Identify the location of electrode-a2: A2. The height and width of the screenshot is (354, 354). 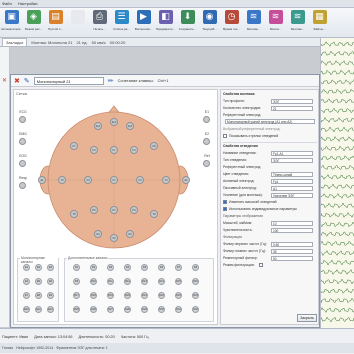
(186, 180).